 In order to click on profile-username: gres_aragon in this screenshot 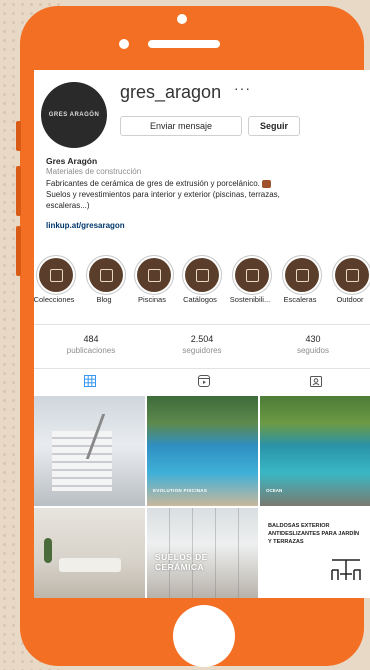, I will do `click(171, 92)`.